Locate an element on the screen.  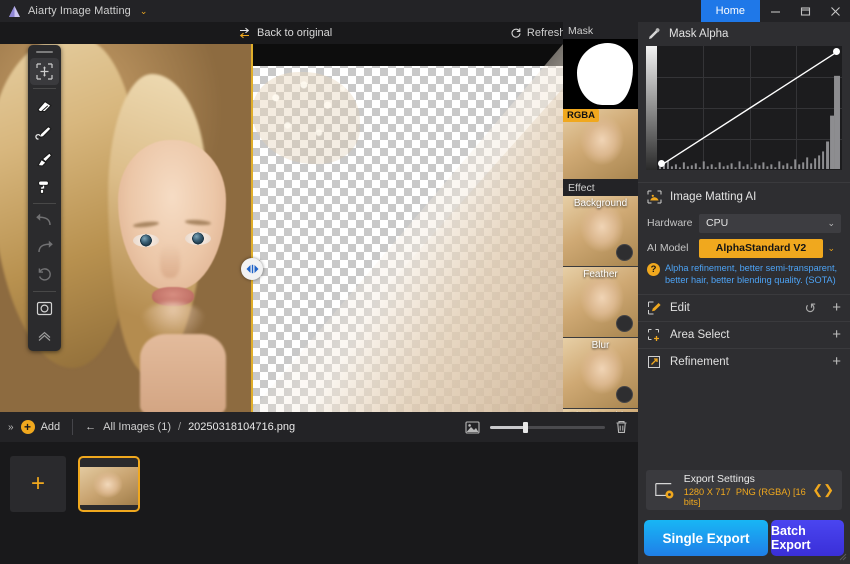
hardware-label: Hardware is located at coordinates (670, 223).